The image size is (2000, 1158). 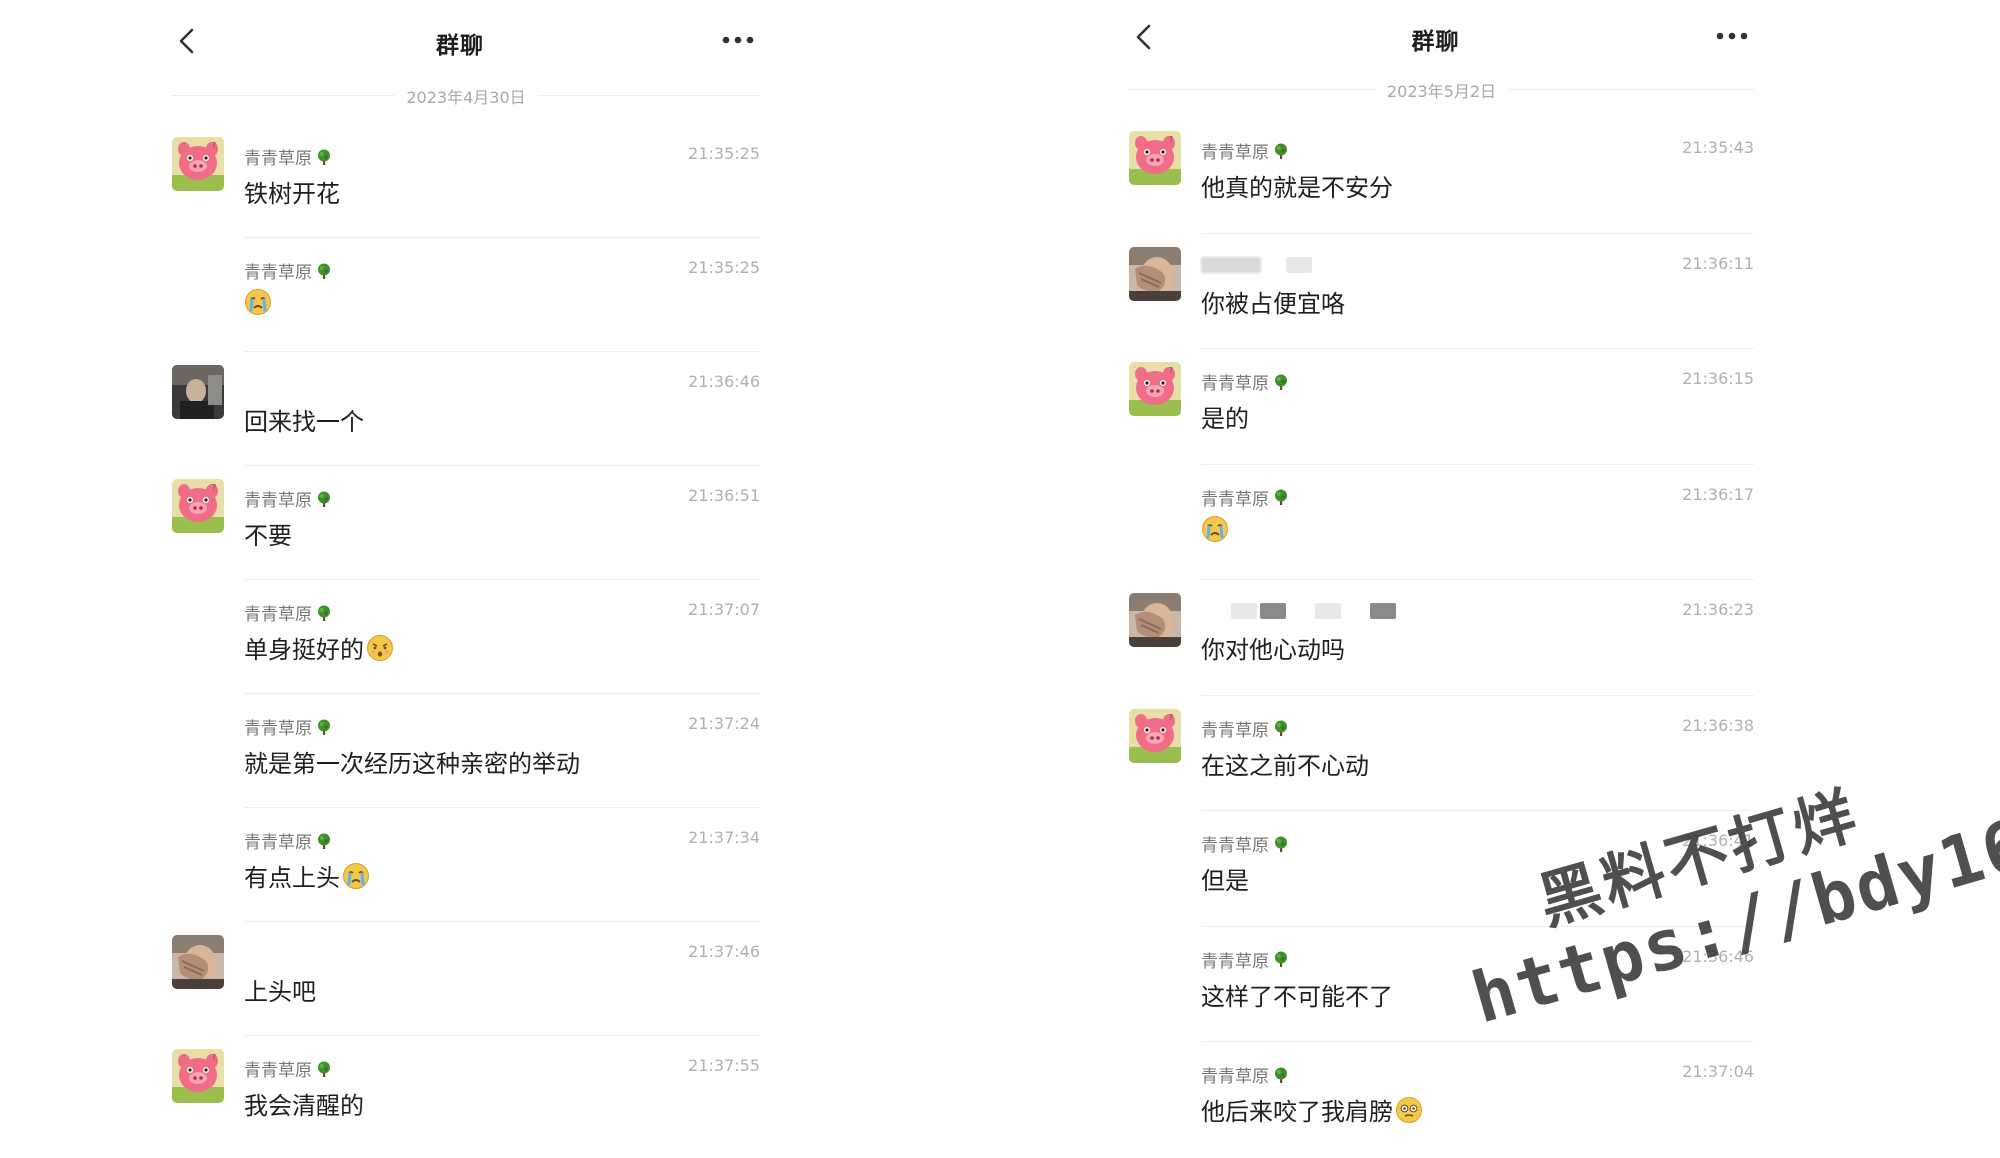 What do you see at coordinates (1409, 1110) in the screenshot?
I see `dizzy-face-emoji` at bounding box center [1409, 1110].